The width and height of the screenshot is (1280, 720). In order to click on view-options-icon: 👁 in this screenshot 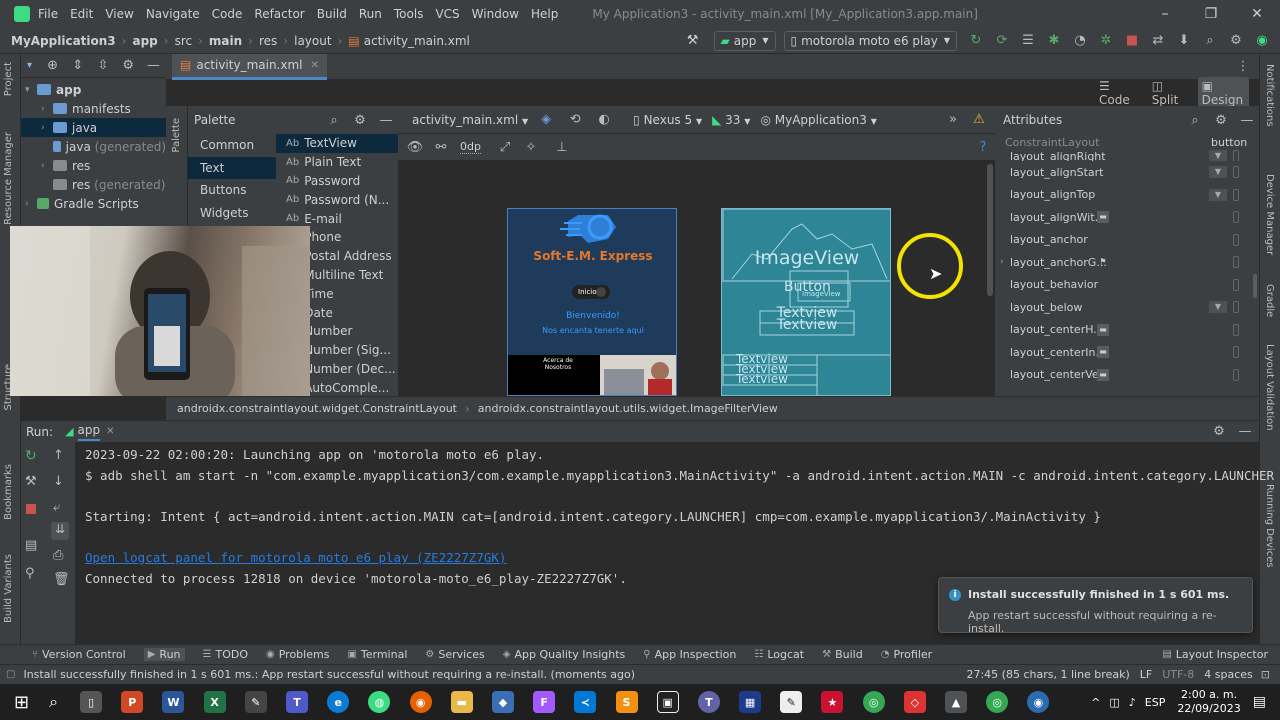, I will do `click(415, 147)`.